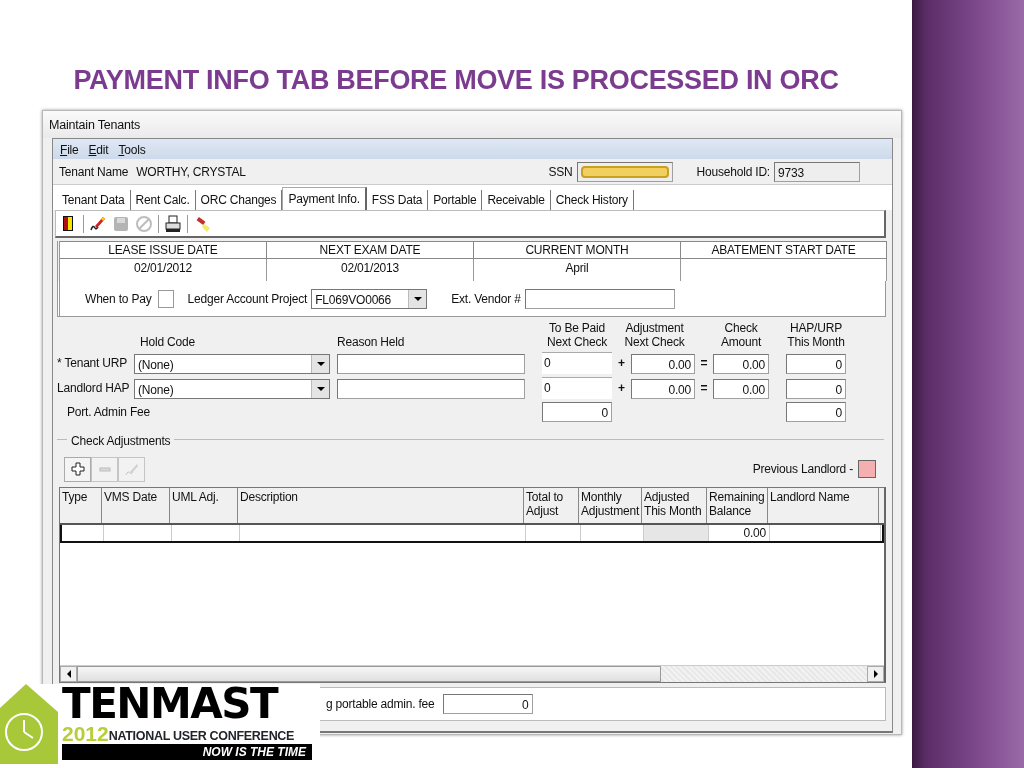 This screenshot has width=1024, height=768. I want to click on horizontal-scrollbar, so click(472, 673).